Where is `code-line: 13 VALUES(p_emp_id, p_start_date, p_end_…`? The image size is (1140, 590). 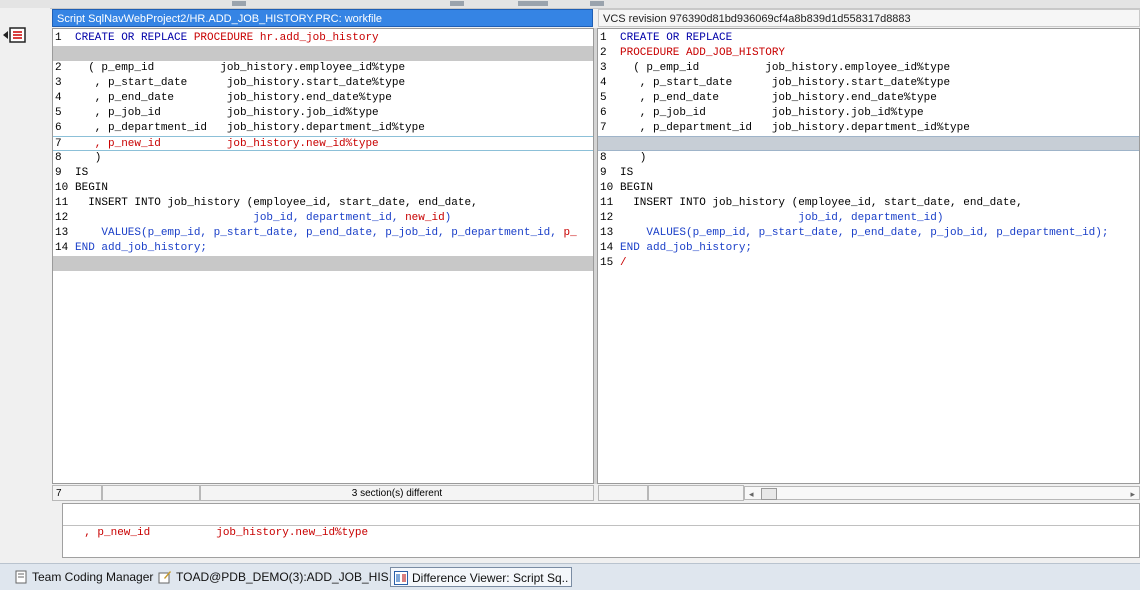
code-line: 13 VALUES(p_emp_id, p_start_date, p_end_… is located at coordinates (323, 233).